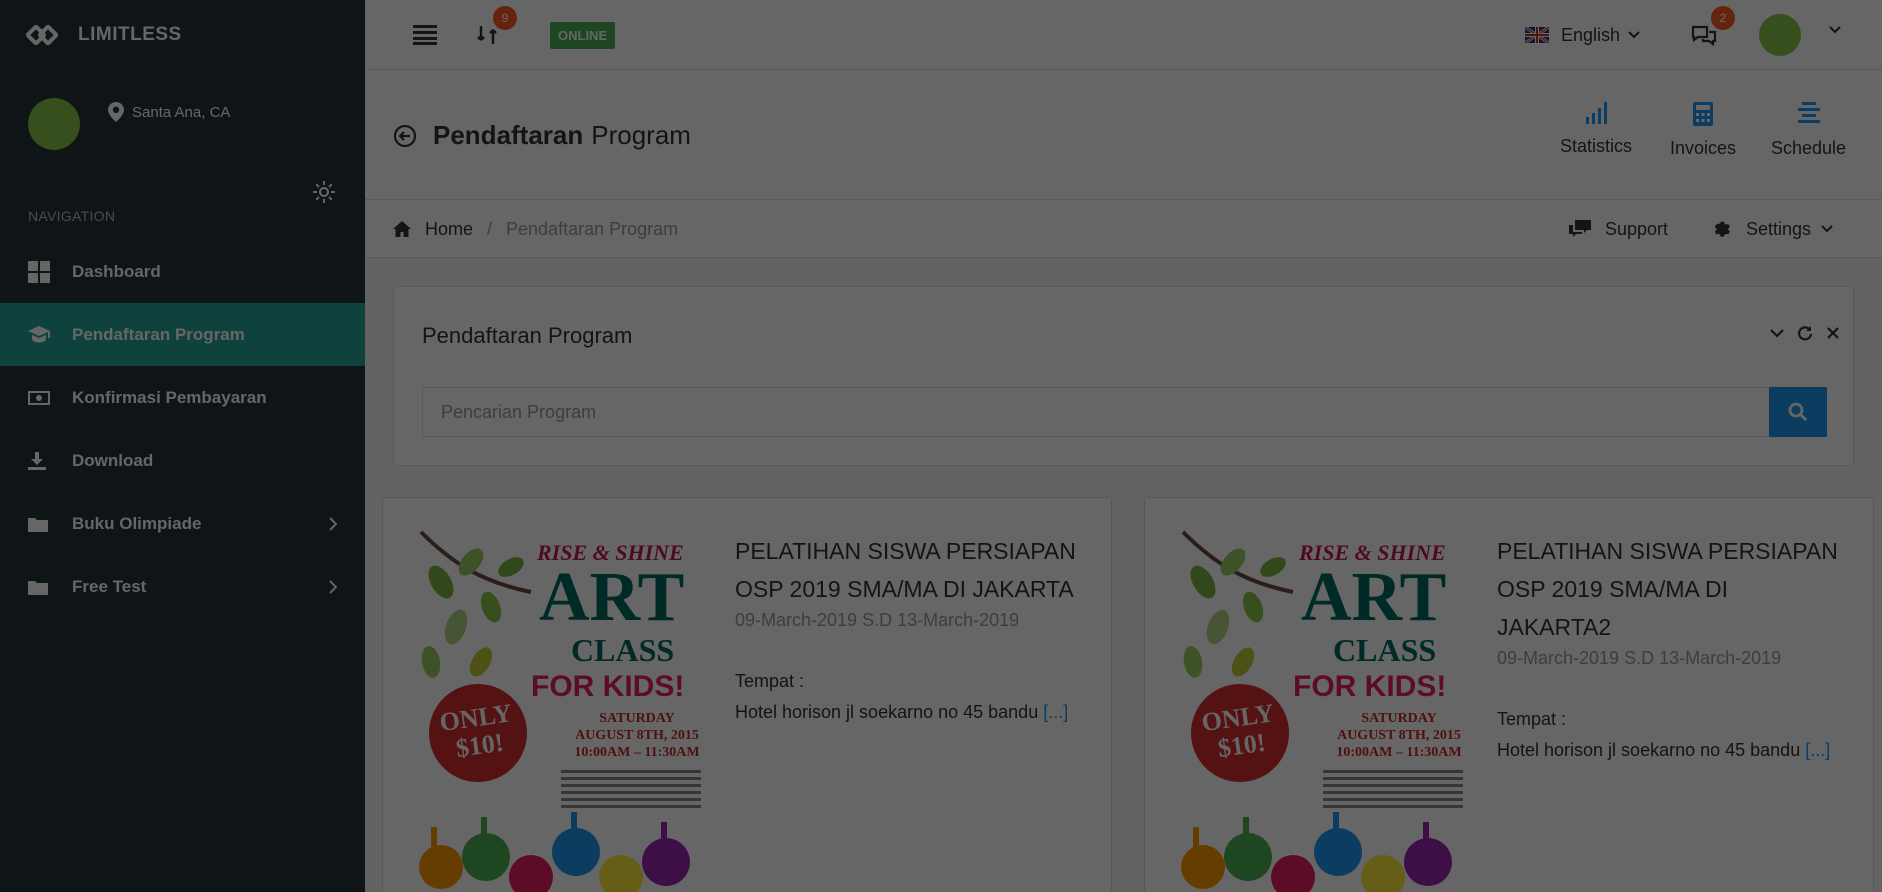 The height and width of the screenshot is (892, 1882). I want to click on user-location: Santa Ana, CA, so click(169, 112).